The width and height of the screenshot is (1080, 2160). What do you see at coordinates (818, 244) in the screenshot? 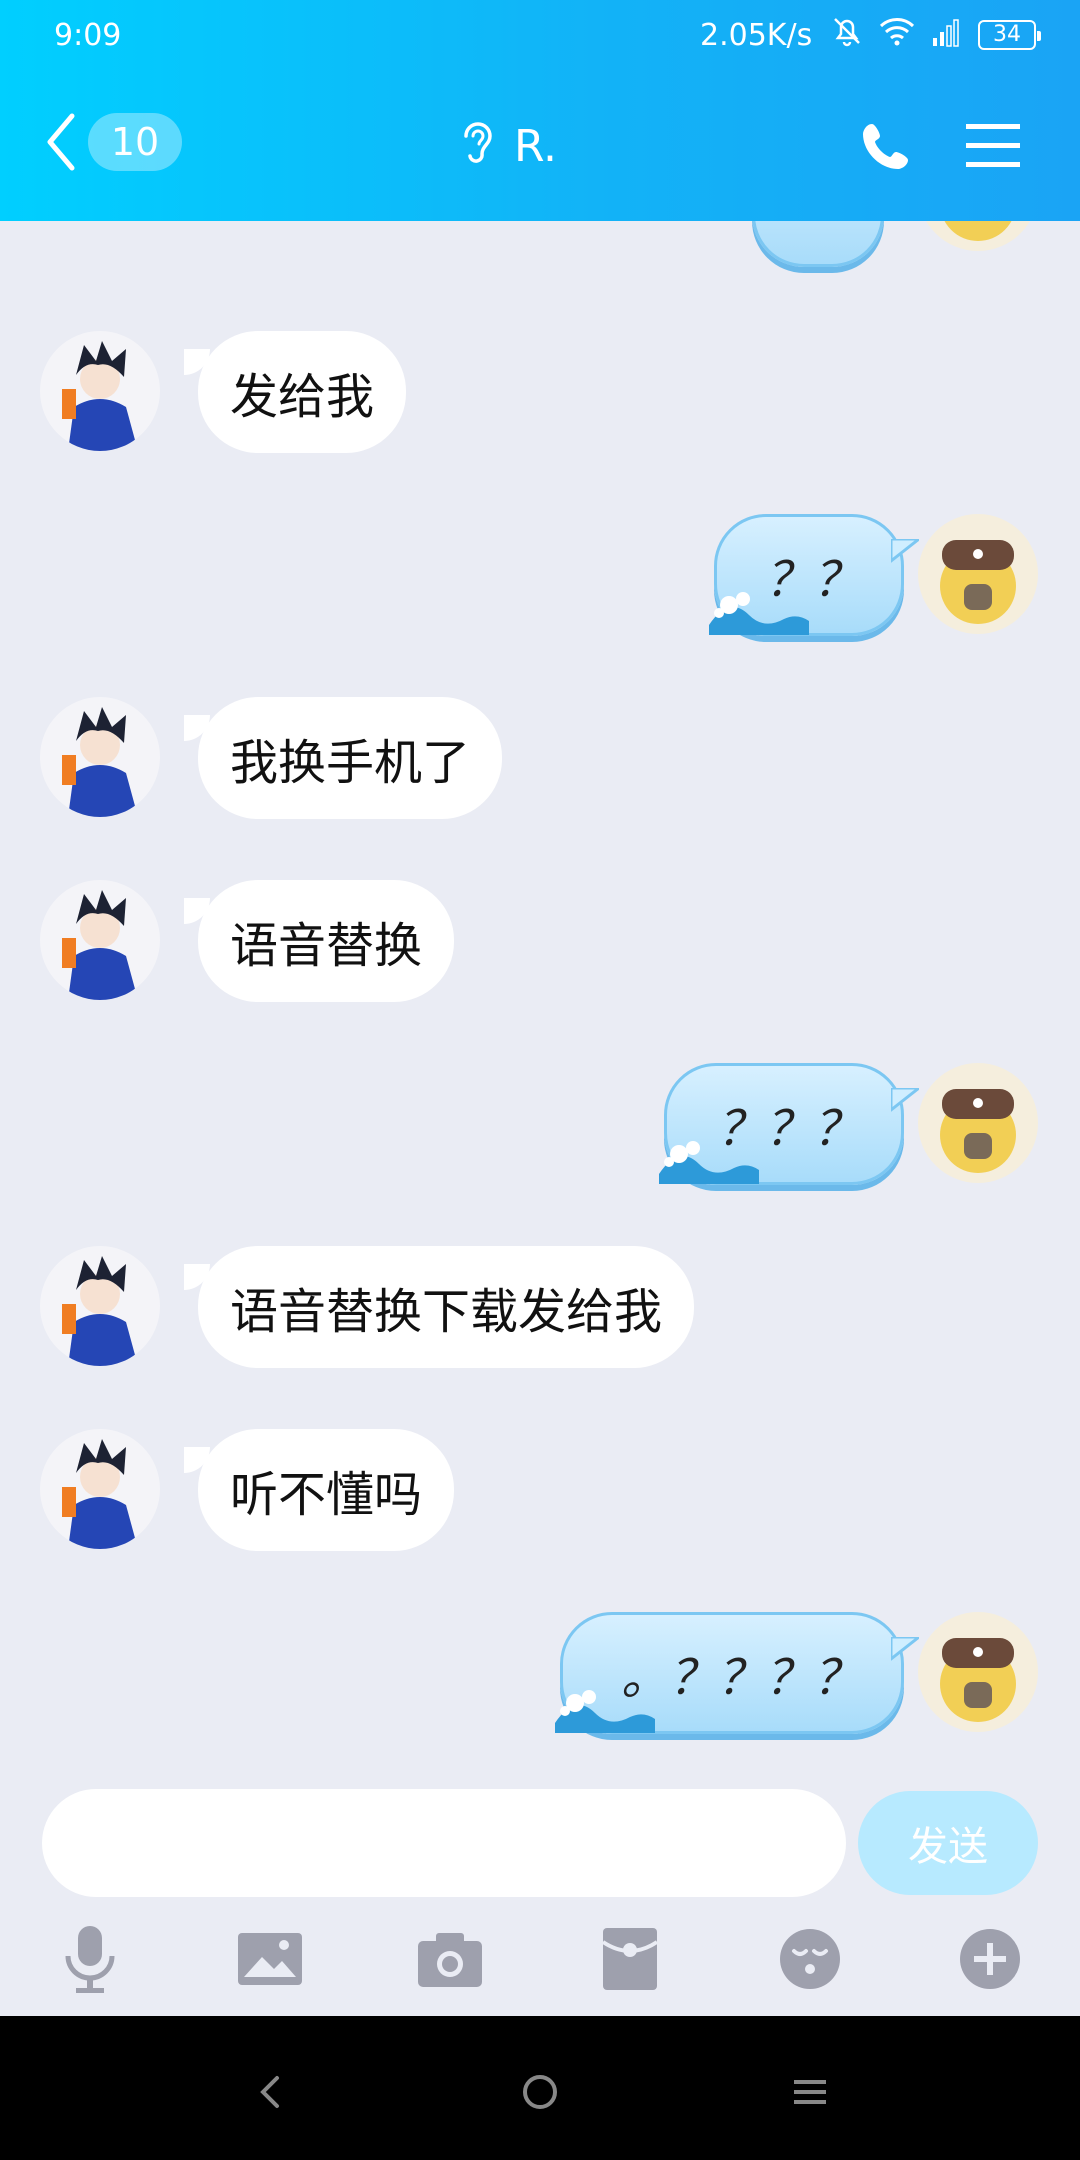
I see `outgoing-bubble-partial` at bounding box center [818, 244].